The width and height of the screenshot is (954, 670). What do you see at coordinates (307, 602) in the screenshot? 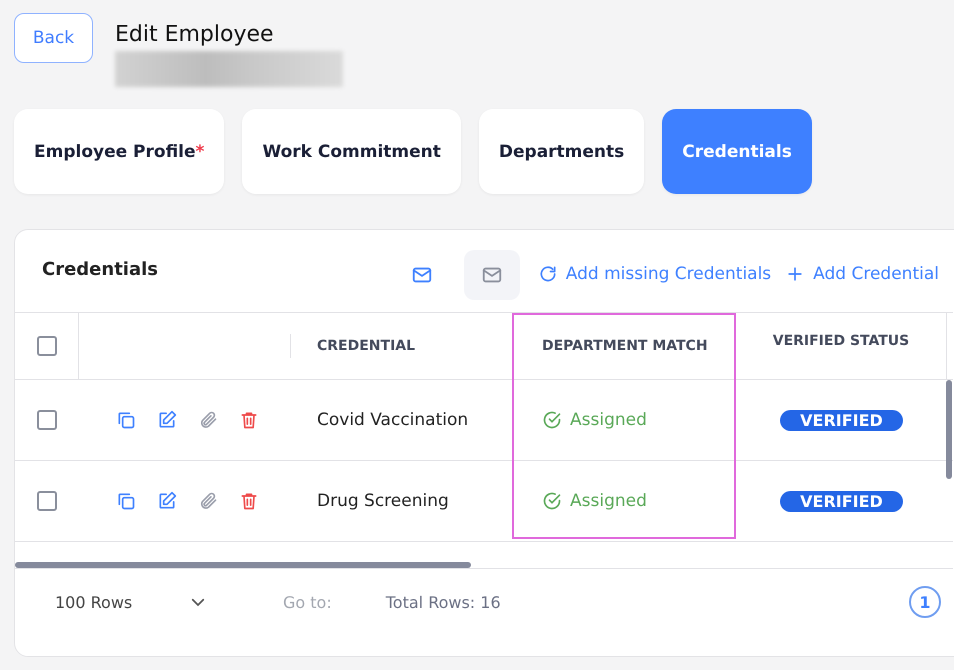
I see `goto-label: Go to:` at bounding box center [307, 602].